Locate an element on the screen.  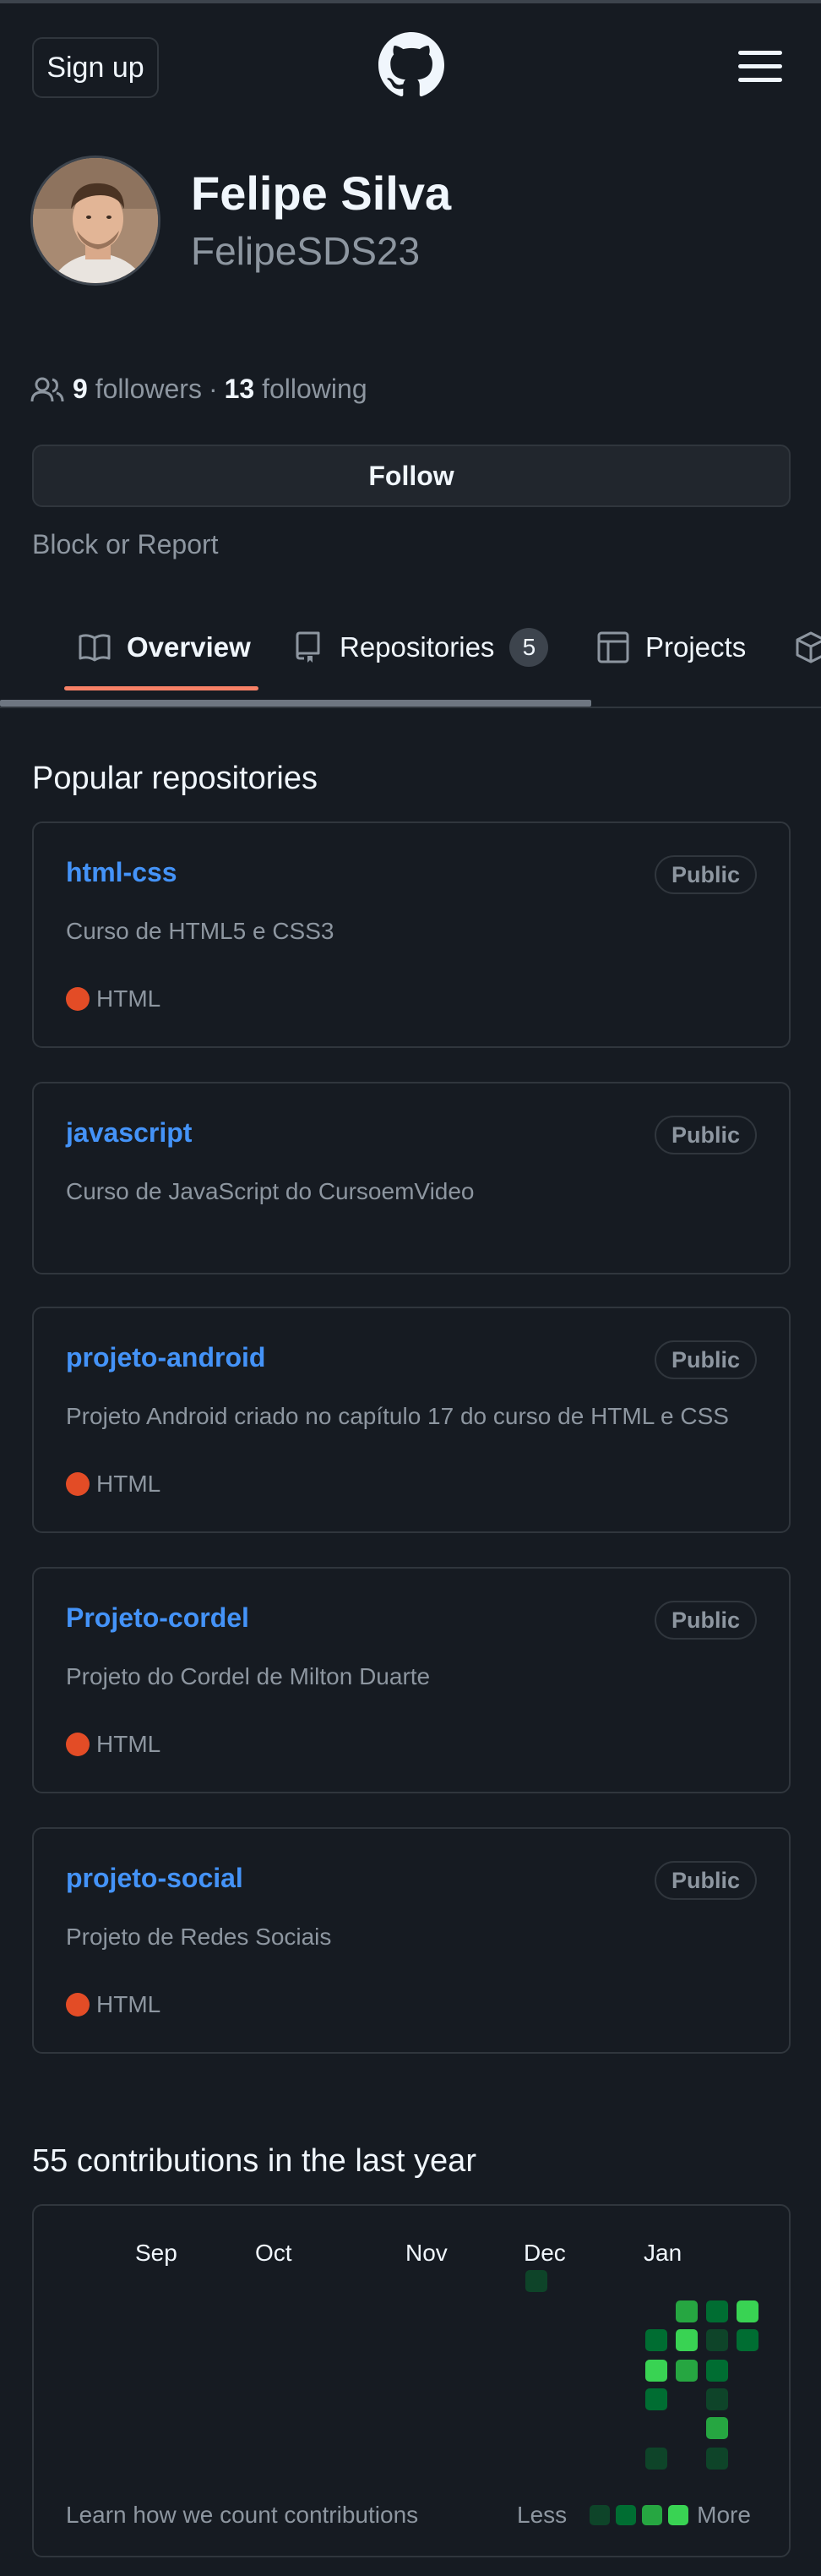
month-label: Jan is located at coordinates (663, 2253).